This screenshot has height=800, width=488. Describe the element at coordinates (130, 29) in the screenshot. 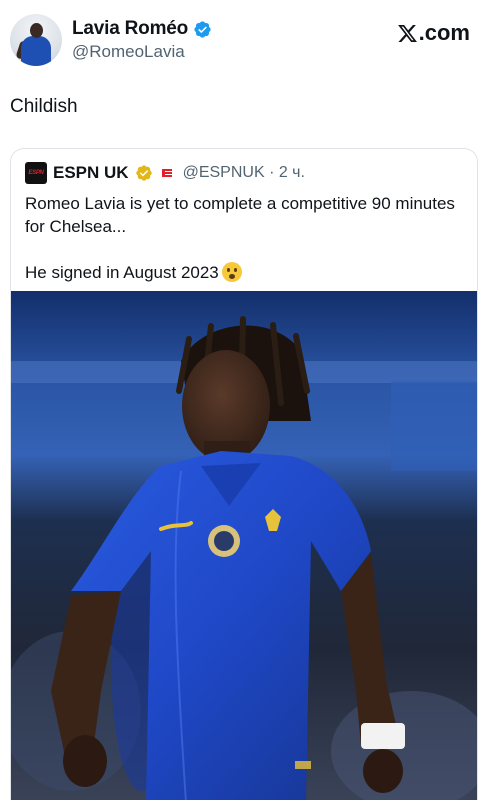

I see `author-display-name: Lavia Roméo` at that location.